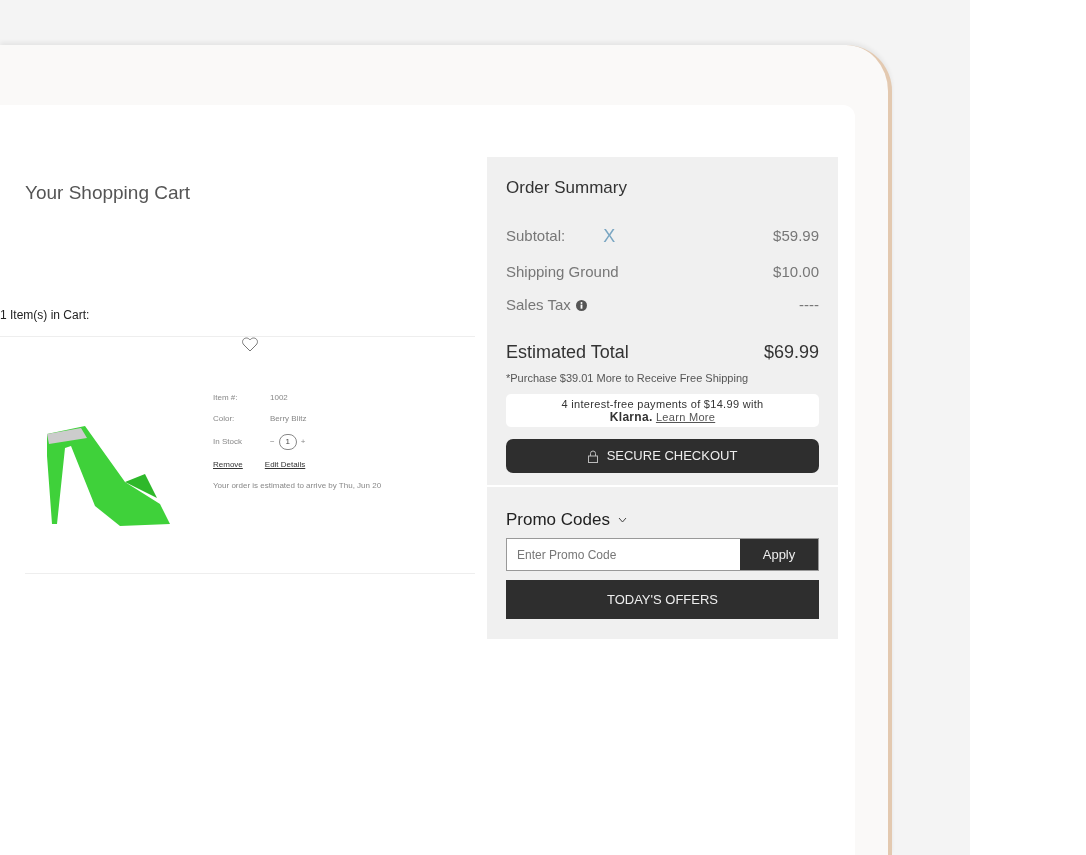  What do you see at coordinates (631, 416) in the screenshot?
I see `klarna-brand: Klarna.` at bounding box center [631, 416].